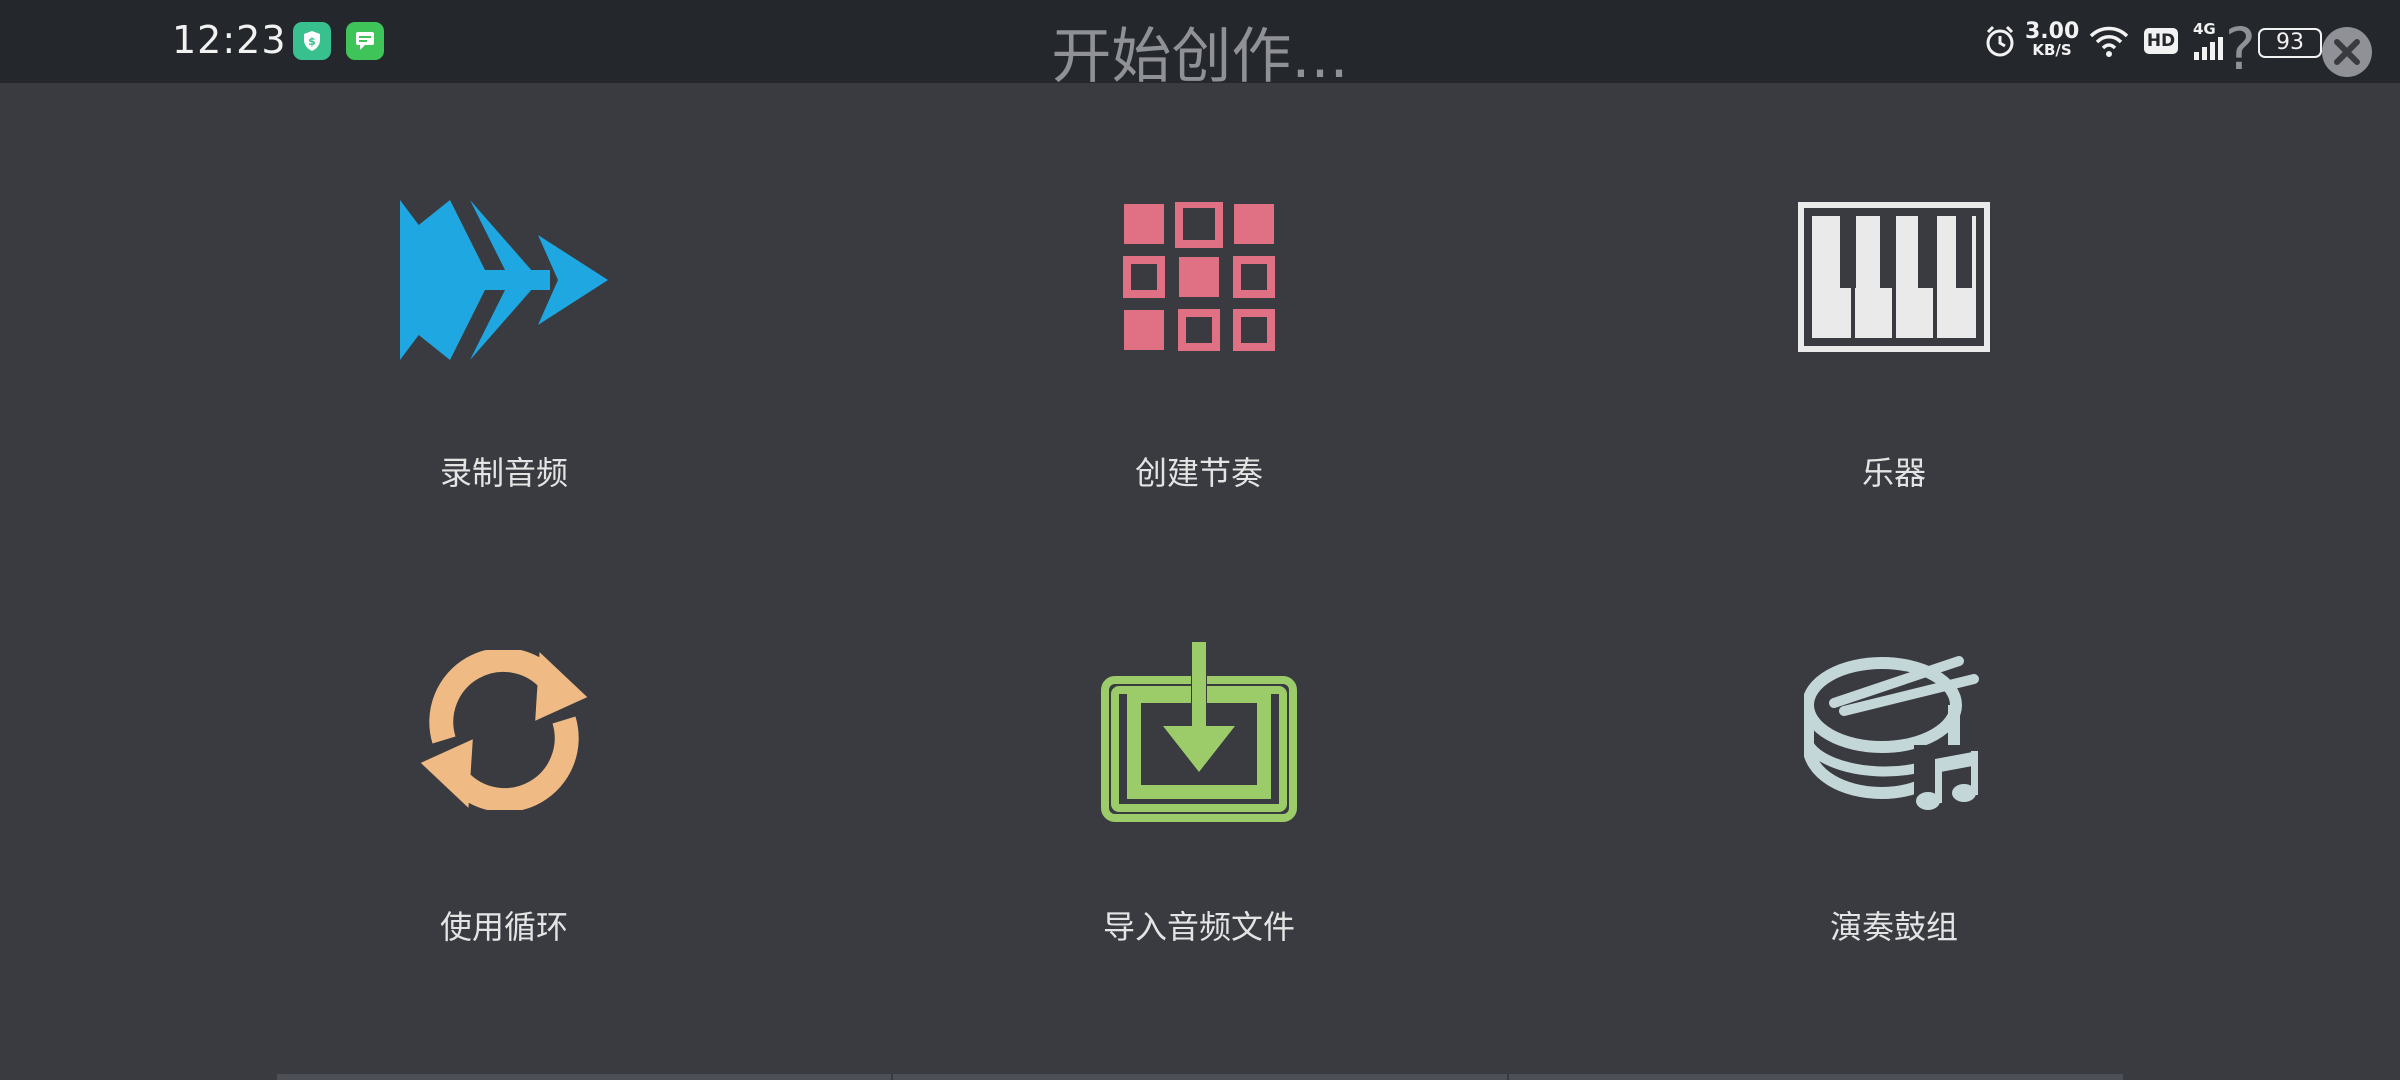 Image resolution: width=2400 pixels, height=1080 pixels. What do you see at coordinates (2208, 48) in the screenshot?
I see `signal-icon` at bounding box center [2208, 48].